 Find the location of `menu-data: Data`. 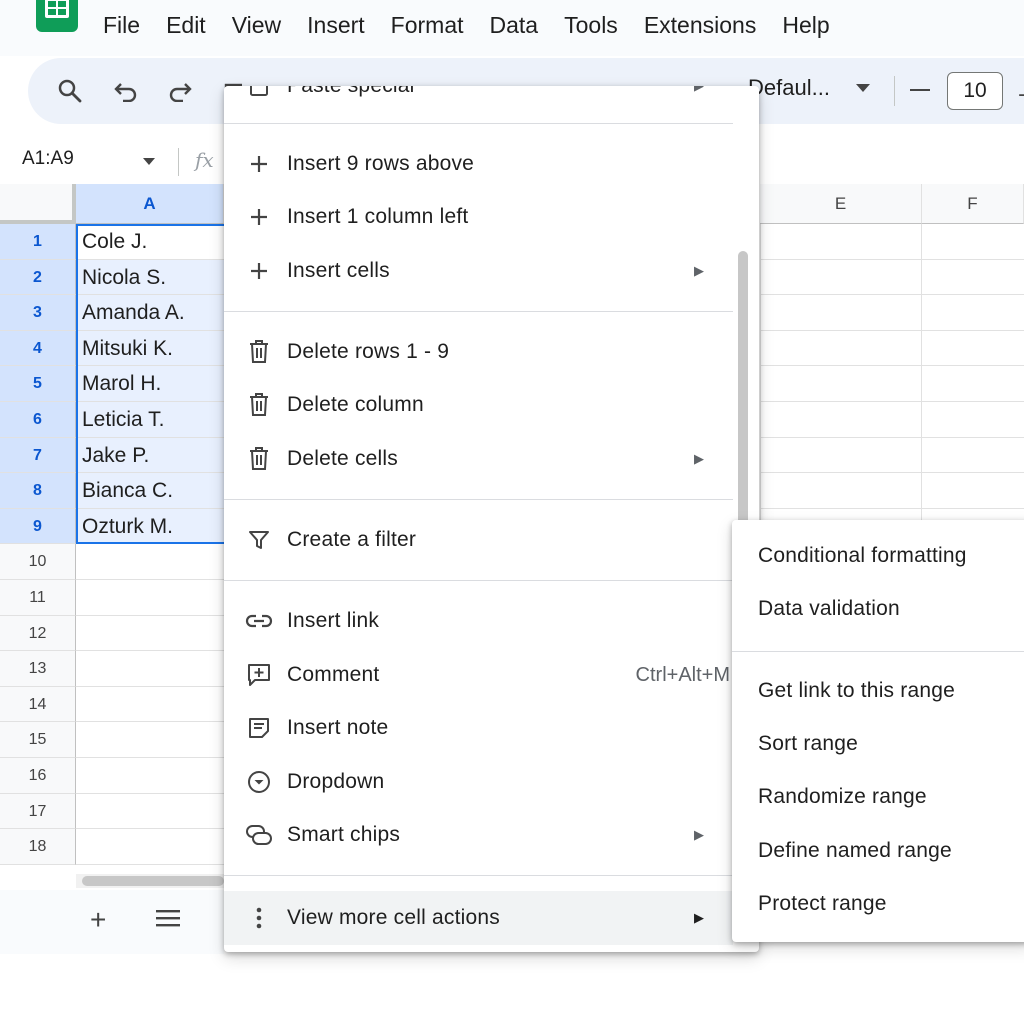

menu-data: Data is located at coordinates (514, 25).